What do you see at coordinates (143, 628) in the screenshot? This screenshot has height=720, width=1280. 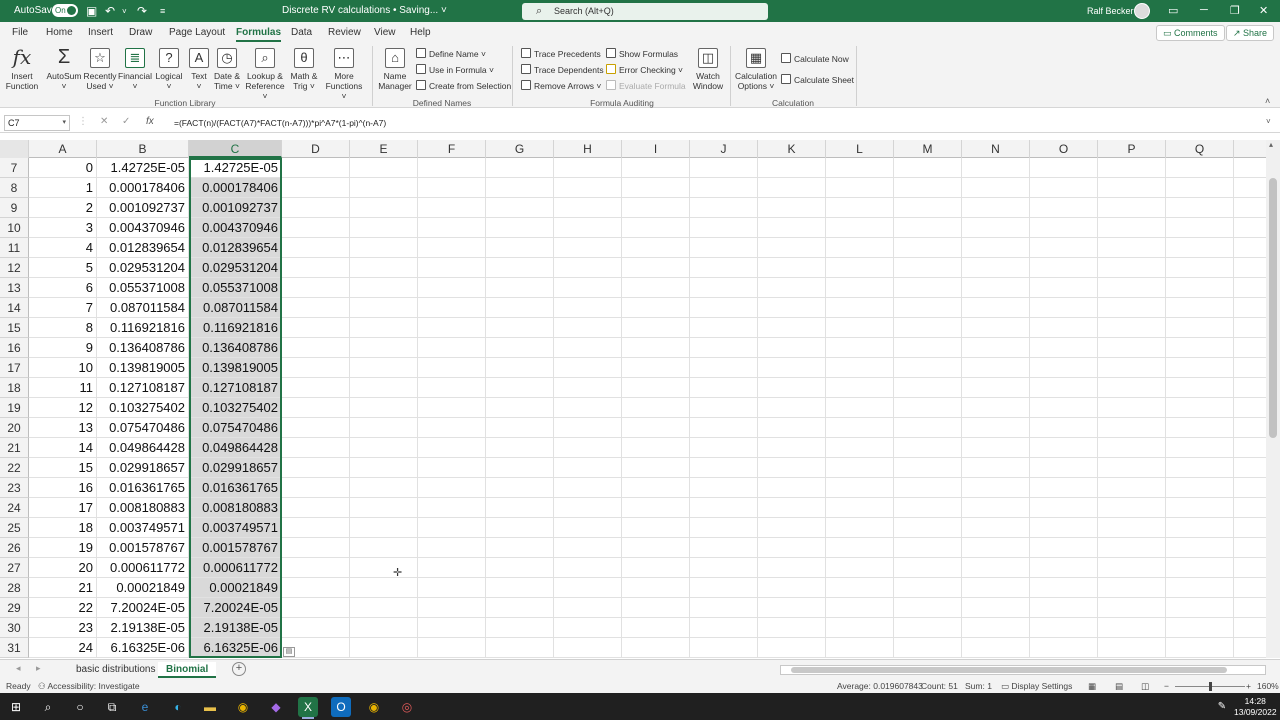 I see `cell-b: 2.19138E-05` at bounding box center [143, 628].